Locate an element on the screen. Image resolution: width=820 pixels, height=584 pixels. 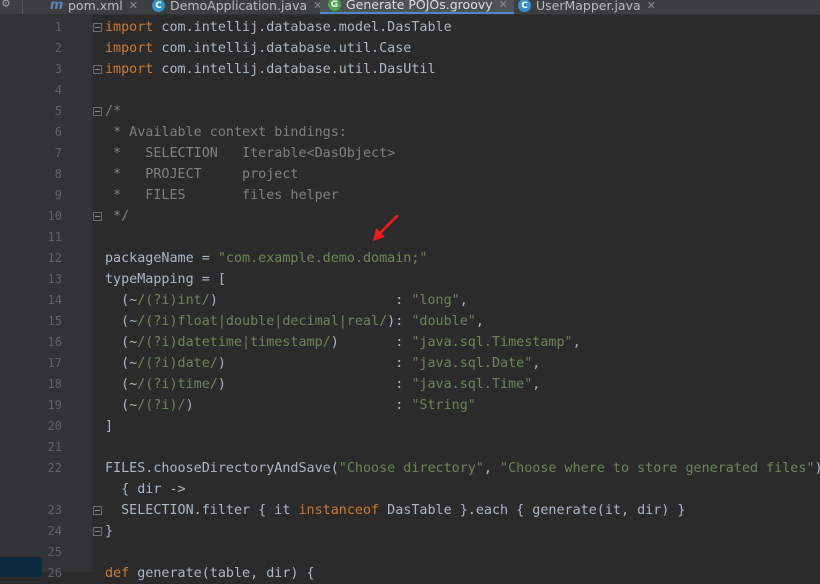
code-line: def generate(table, dir) { is located at coordinates (210, 573).